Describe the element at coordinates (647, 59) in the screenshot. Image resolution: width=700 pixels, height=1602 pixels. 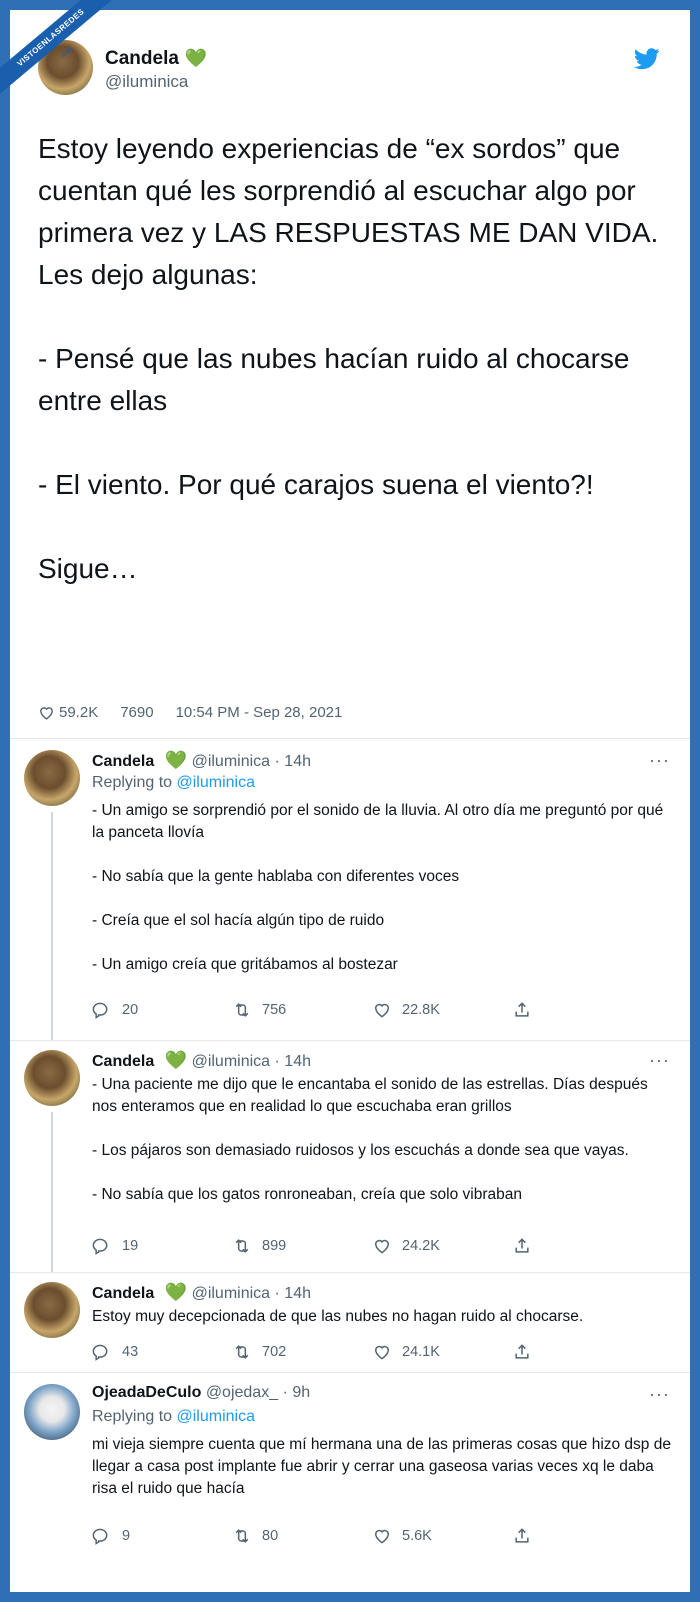
I see `twitter-bird-icon` at that location.